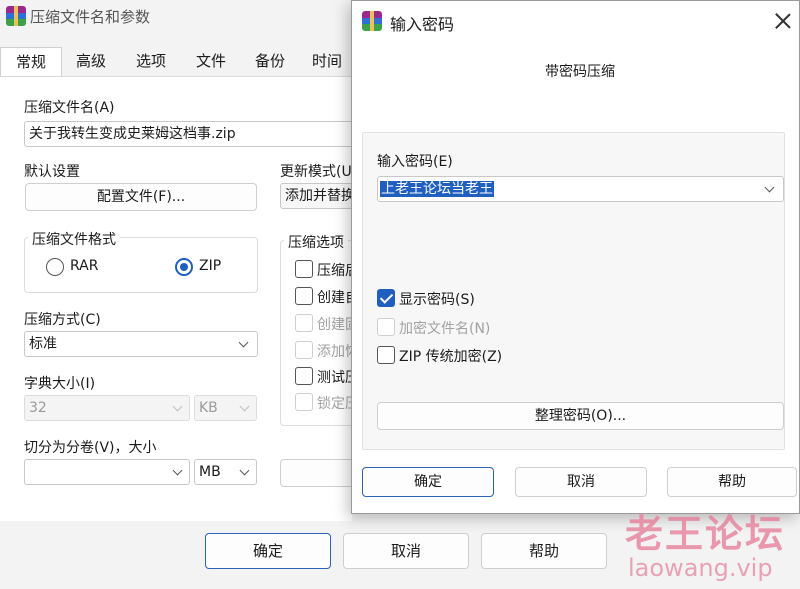 The width and height of the screenshot is (800, 589). Describe the element at coordinates (406, 551) in the screenshot. I see `main-cancel-button: 取消` at that location.